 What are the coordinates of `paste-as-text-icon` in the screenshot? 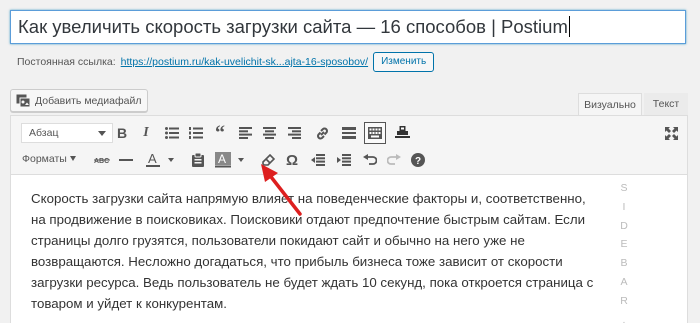 It's located at (198, 160).